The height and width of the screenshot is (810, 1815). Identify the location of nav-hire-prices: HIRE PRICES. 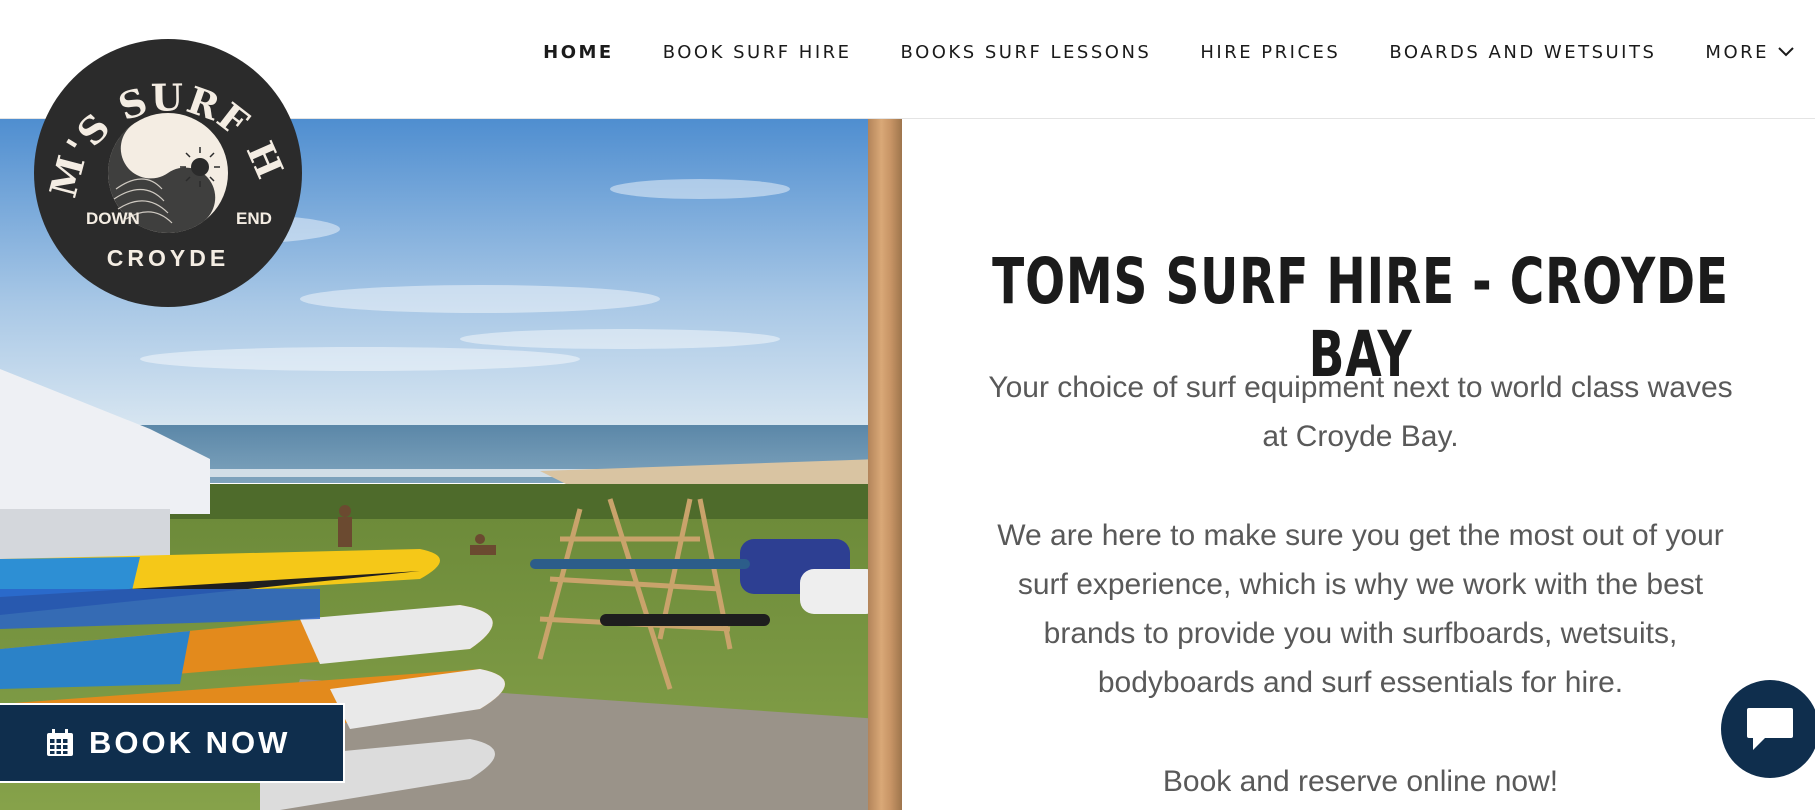
(1270, 52).